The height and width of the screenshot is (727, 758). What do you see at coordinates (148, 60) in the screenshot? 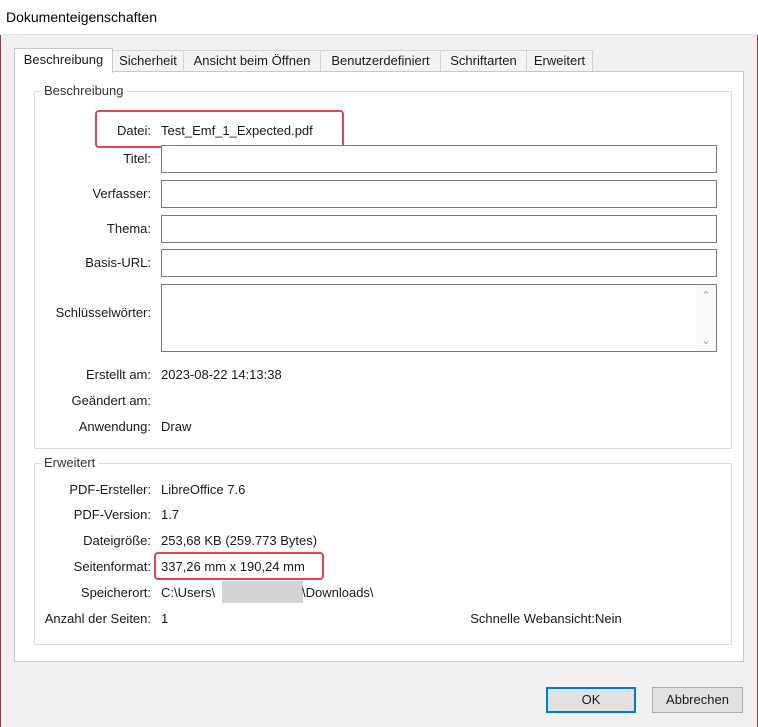
I see `tab-sicherheit: Sicherheit` at bounding box center [148, 60].